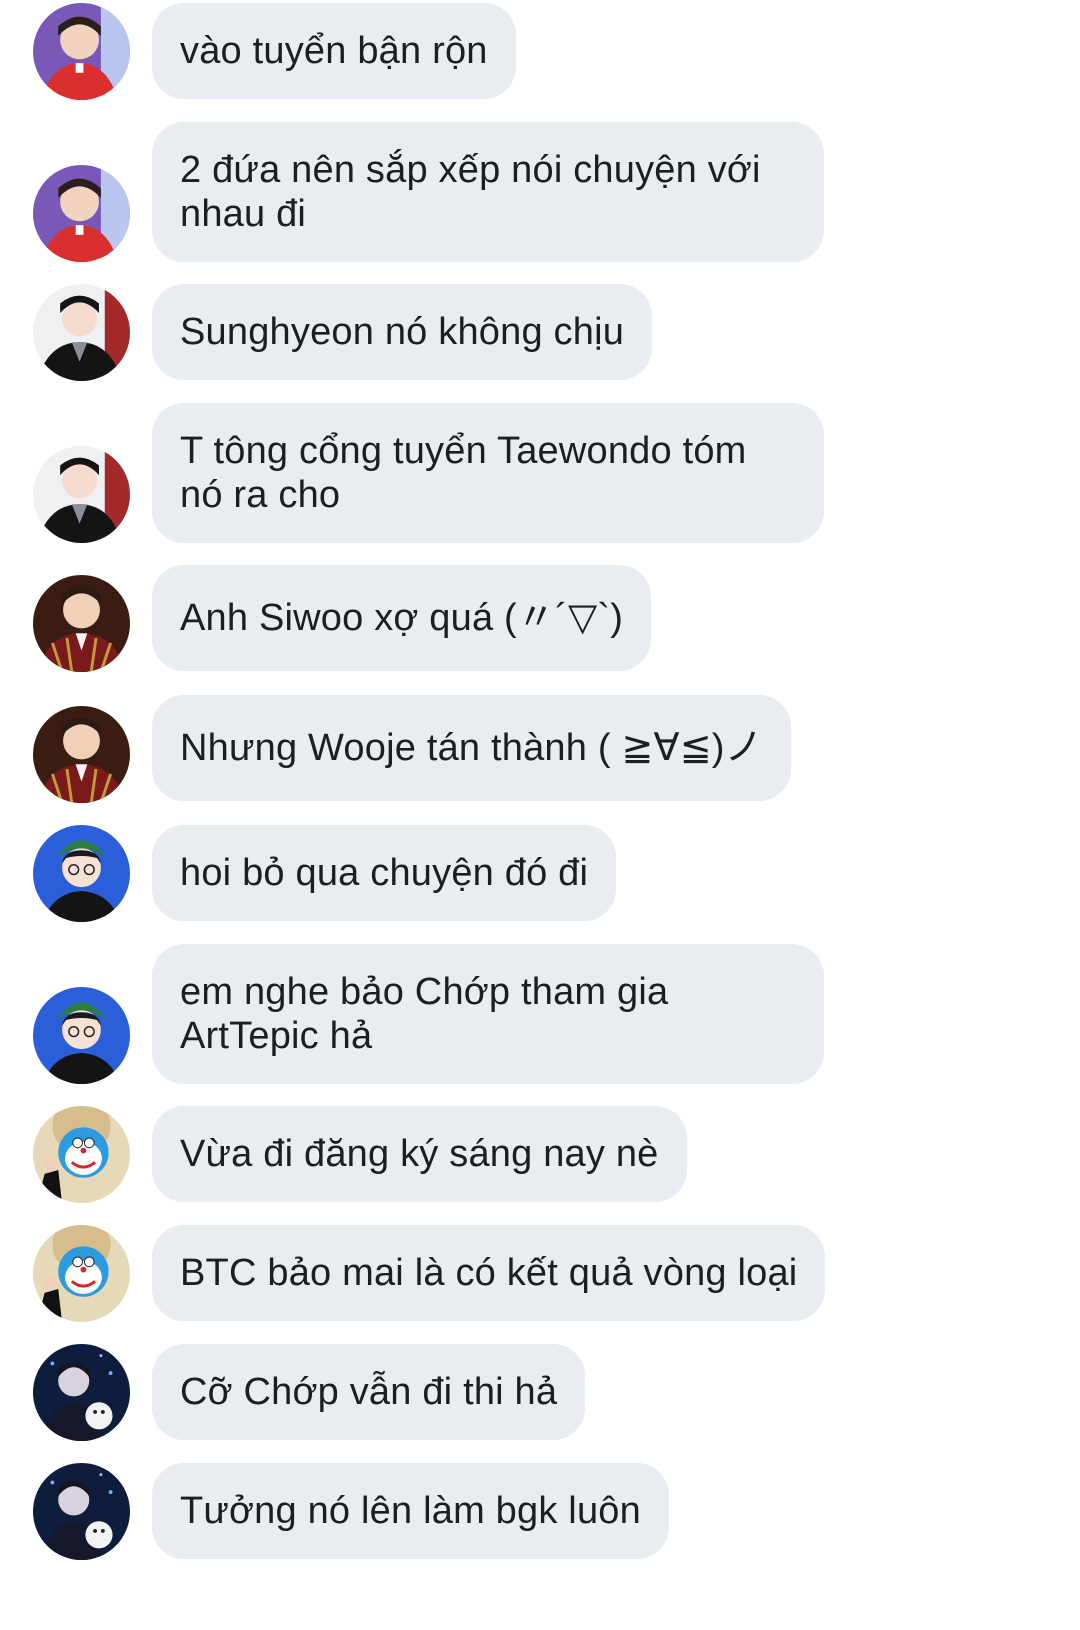 Image resolution: width=1080 pixels, height=1630 pixels. I want to click on message-text: Anh Siwoo xợ quá (〃´▽`), so click(402, 618).